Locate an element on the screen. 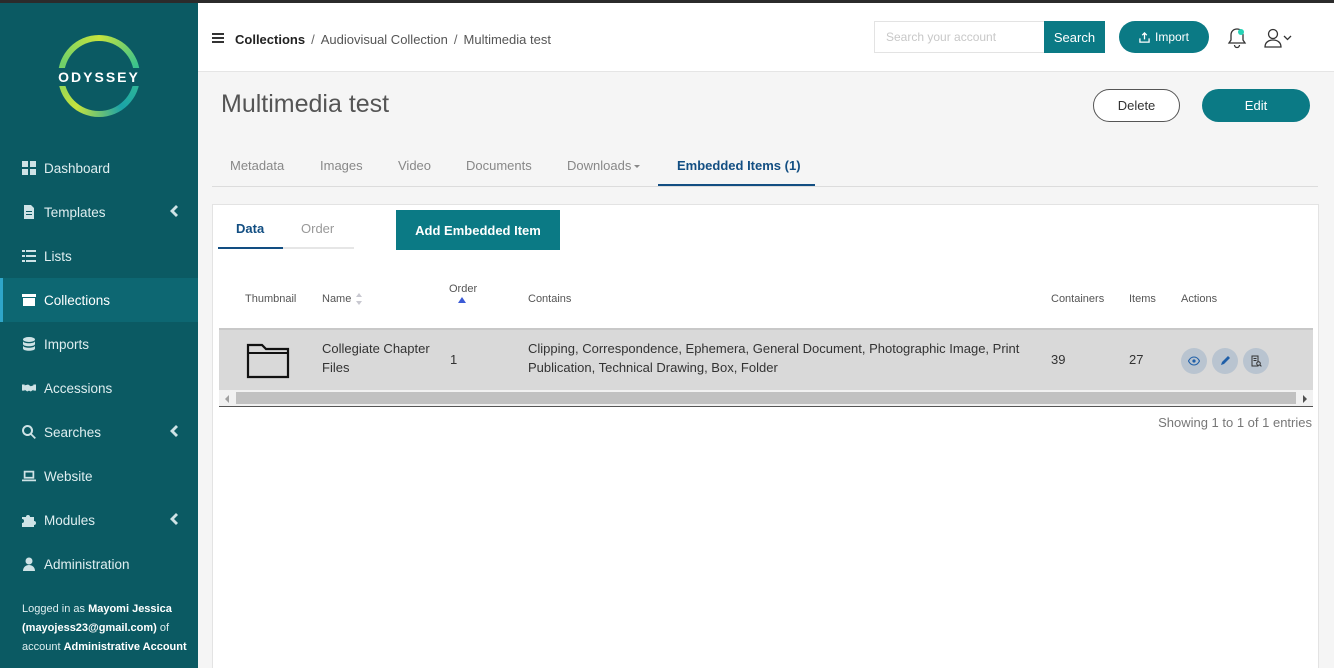 This screenshot has width=1334, height=668. sidebar-item-label: Lists is located at coordinates (58, 256).